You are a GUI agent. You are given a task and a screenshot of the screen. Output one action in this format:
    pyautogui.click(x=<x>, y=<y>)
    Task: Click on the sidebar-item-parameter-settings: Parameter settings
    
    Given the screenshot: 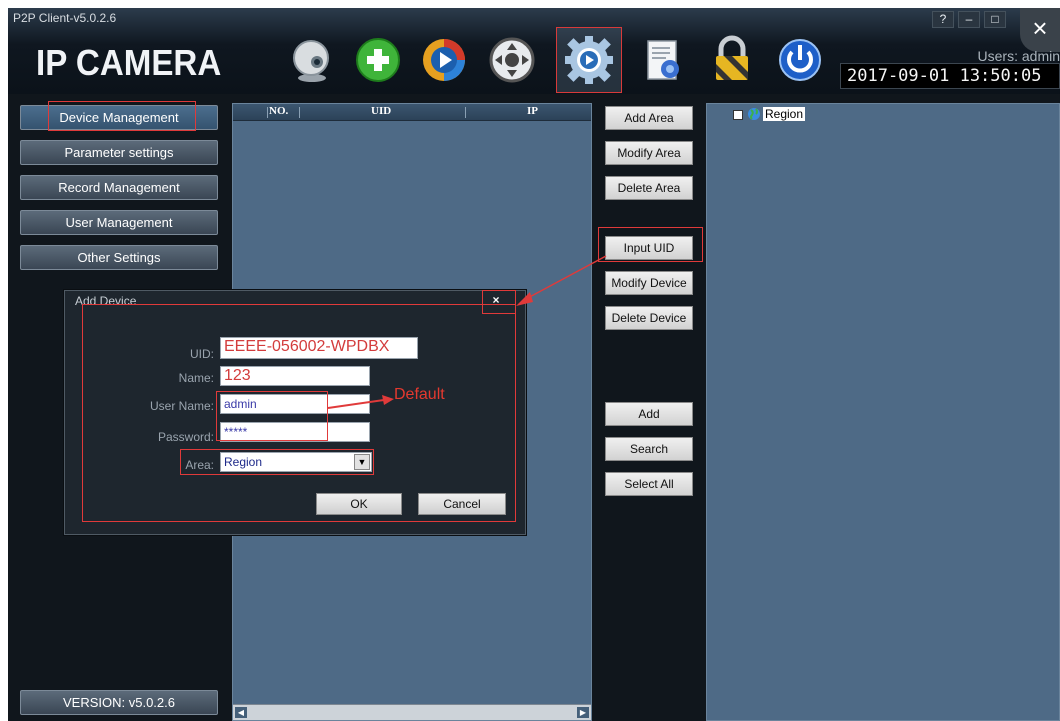 What is the action you would take?
    pyautogui.click(x=119, y=152)
    